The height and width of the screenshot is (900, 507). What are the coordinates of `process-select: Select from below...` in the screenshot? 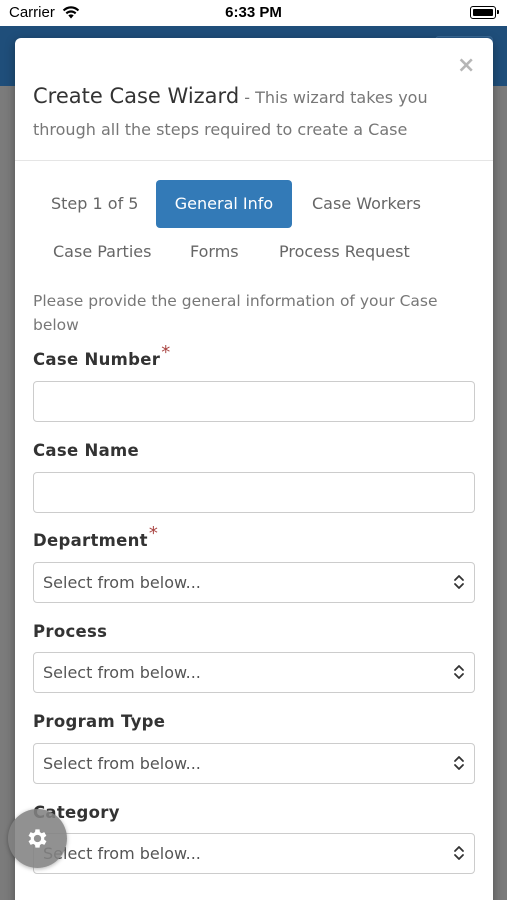 It's located at (254, 672).